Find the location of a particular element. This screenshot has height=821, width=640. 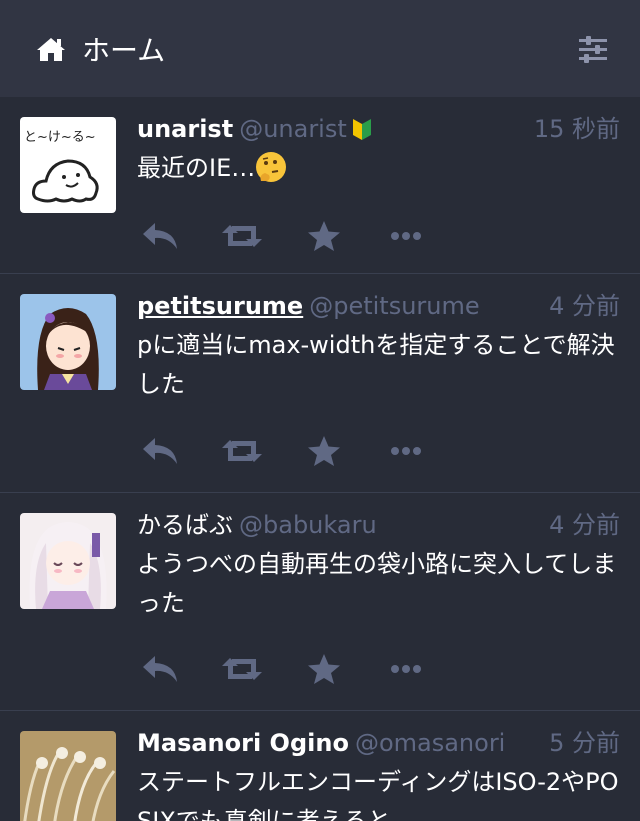

display-name: かるばぶ is located at coordinates (185, 525).